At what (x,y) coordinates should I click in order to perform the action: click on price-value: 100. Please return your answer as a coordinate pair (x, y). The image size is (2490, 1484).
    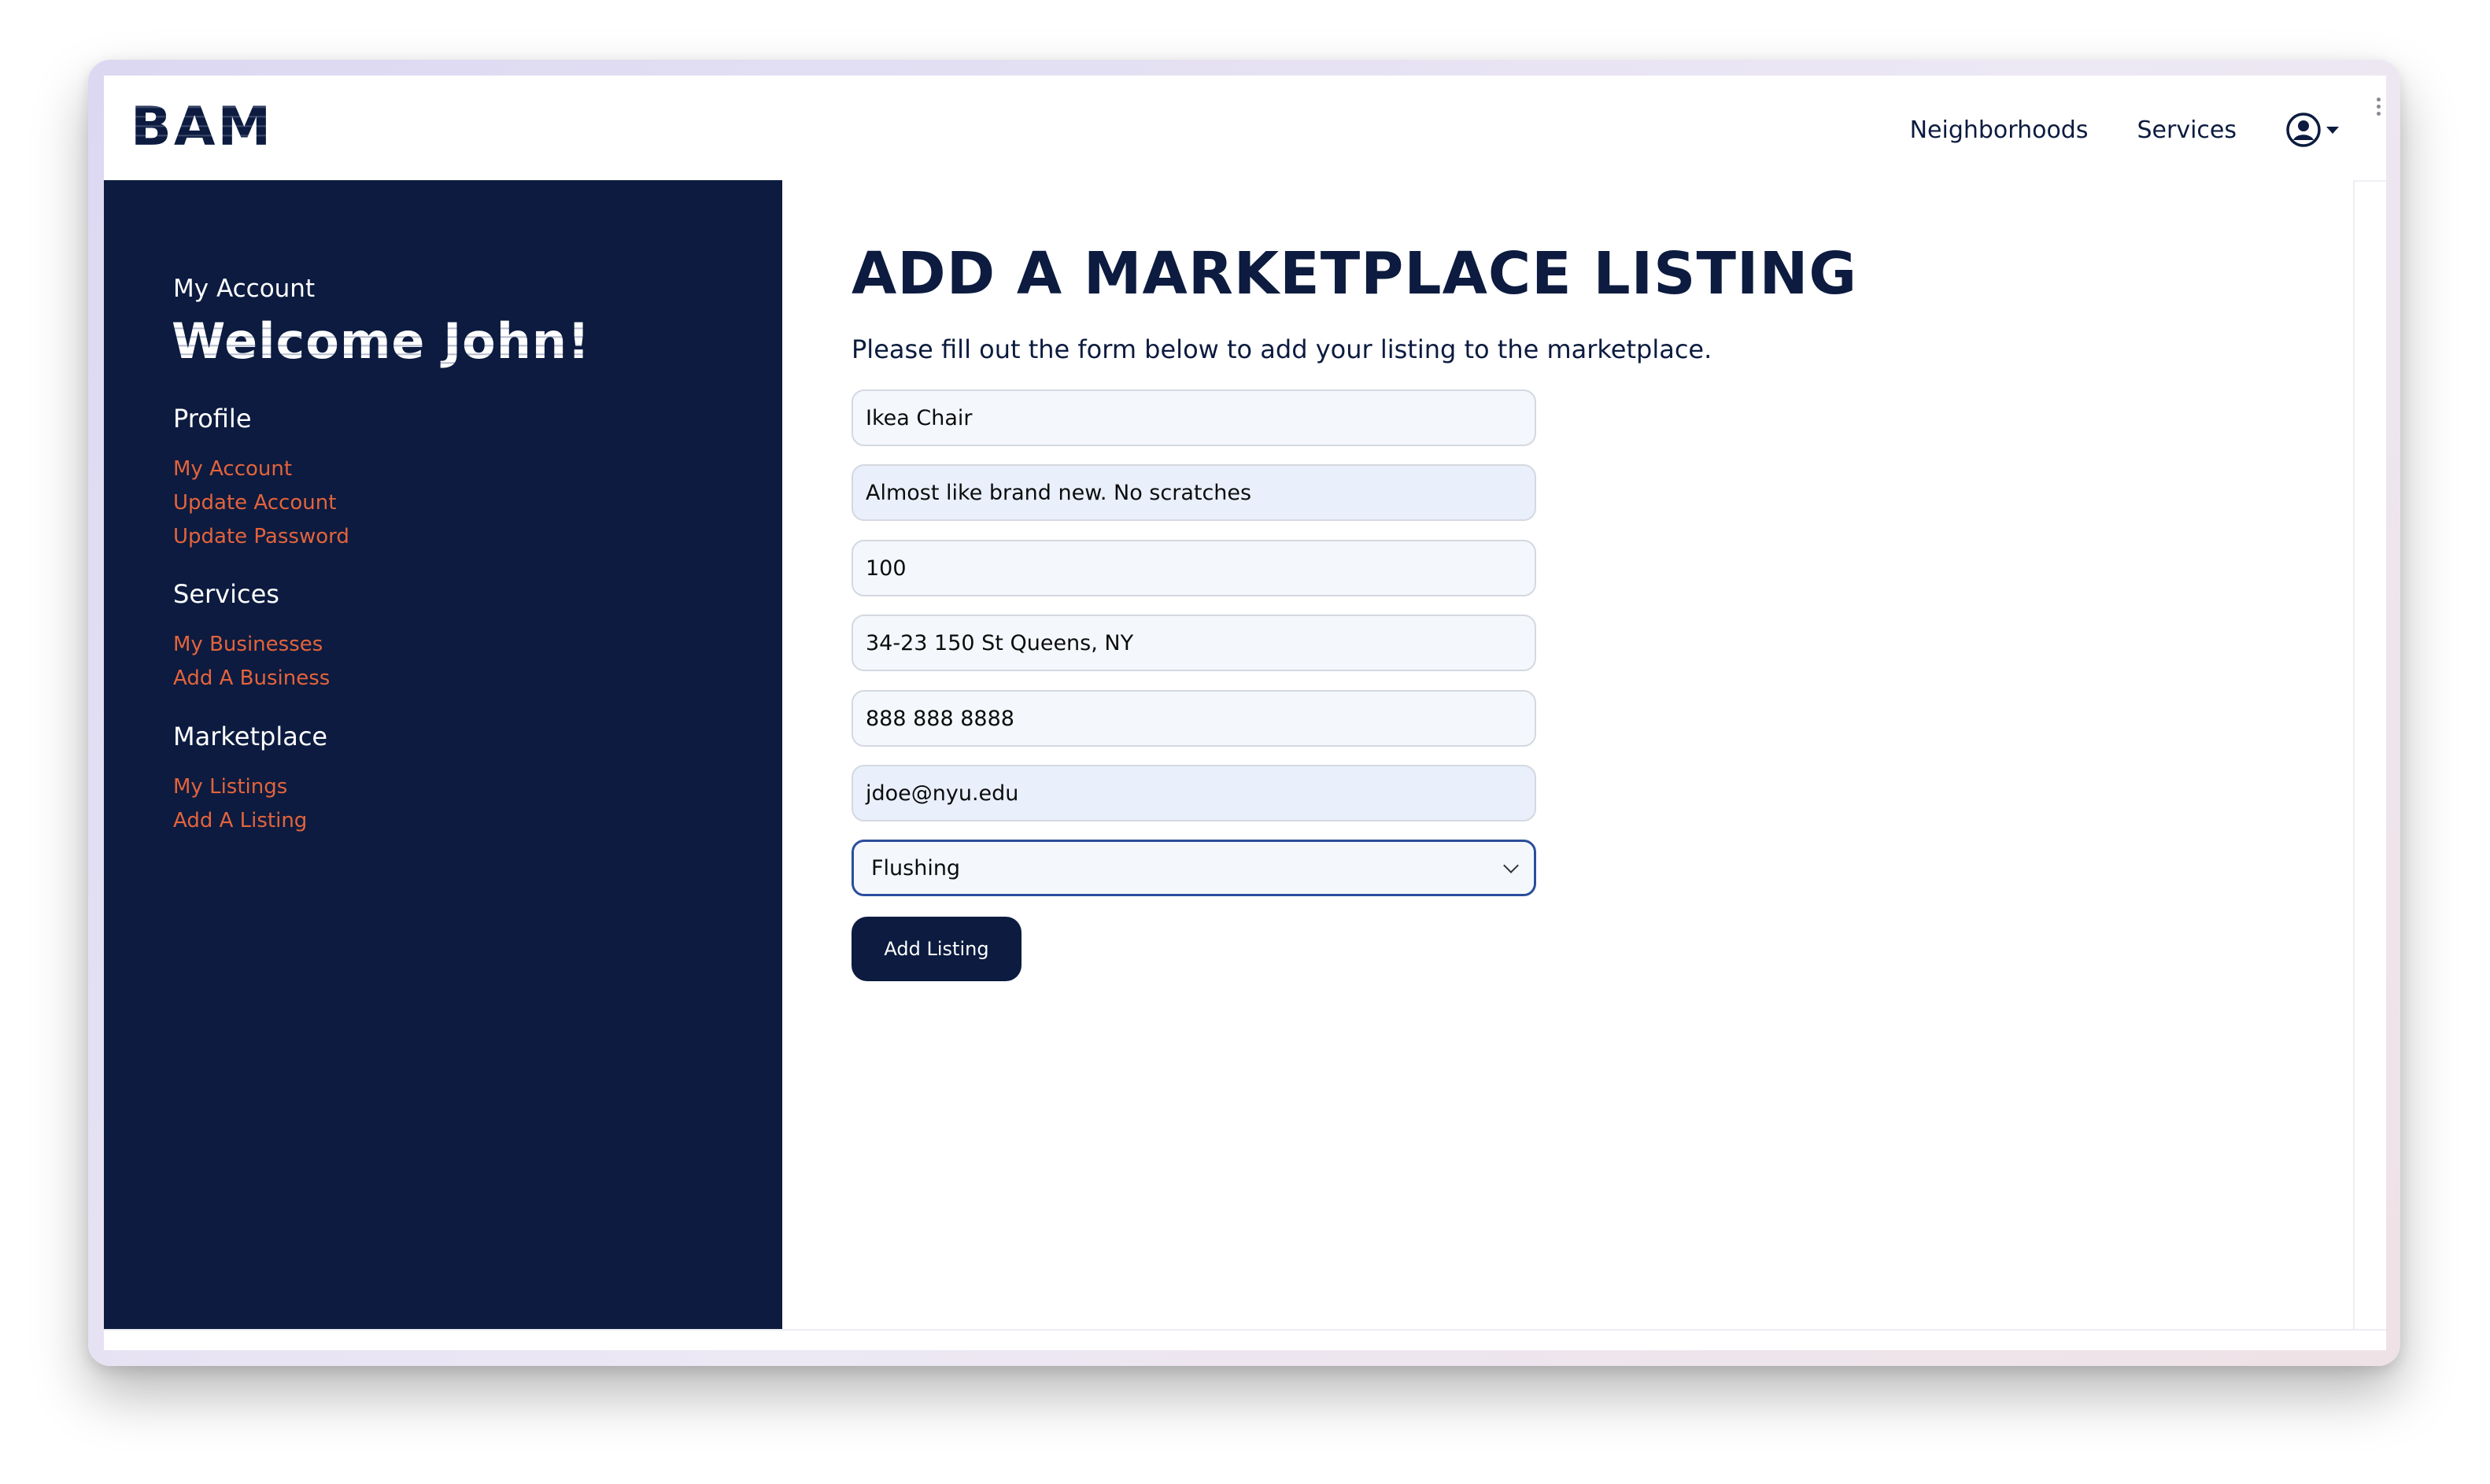
    Looking at the image, I should click on (886, 568).